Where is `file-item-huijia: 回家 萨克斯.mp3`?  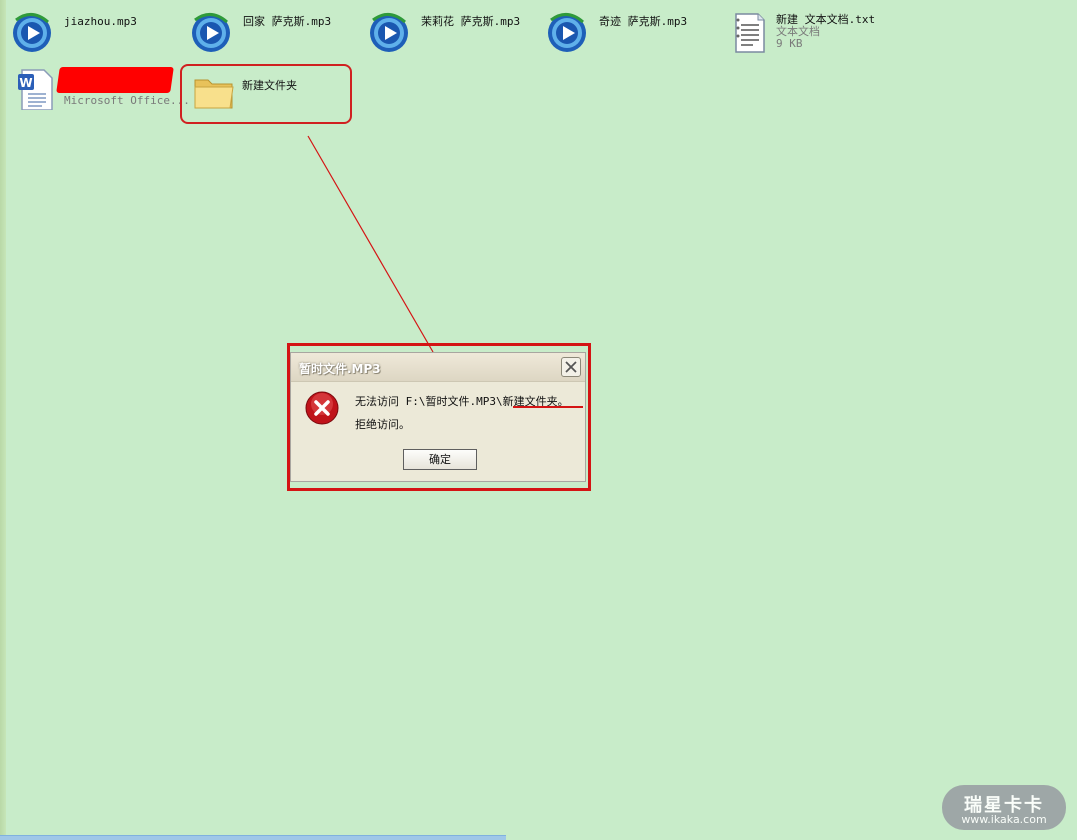 file-item-huijia: 回家 萨克斯.mp3 is located at coordinates (260, 32).